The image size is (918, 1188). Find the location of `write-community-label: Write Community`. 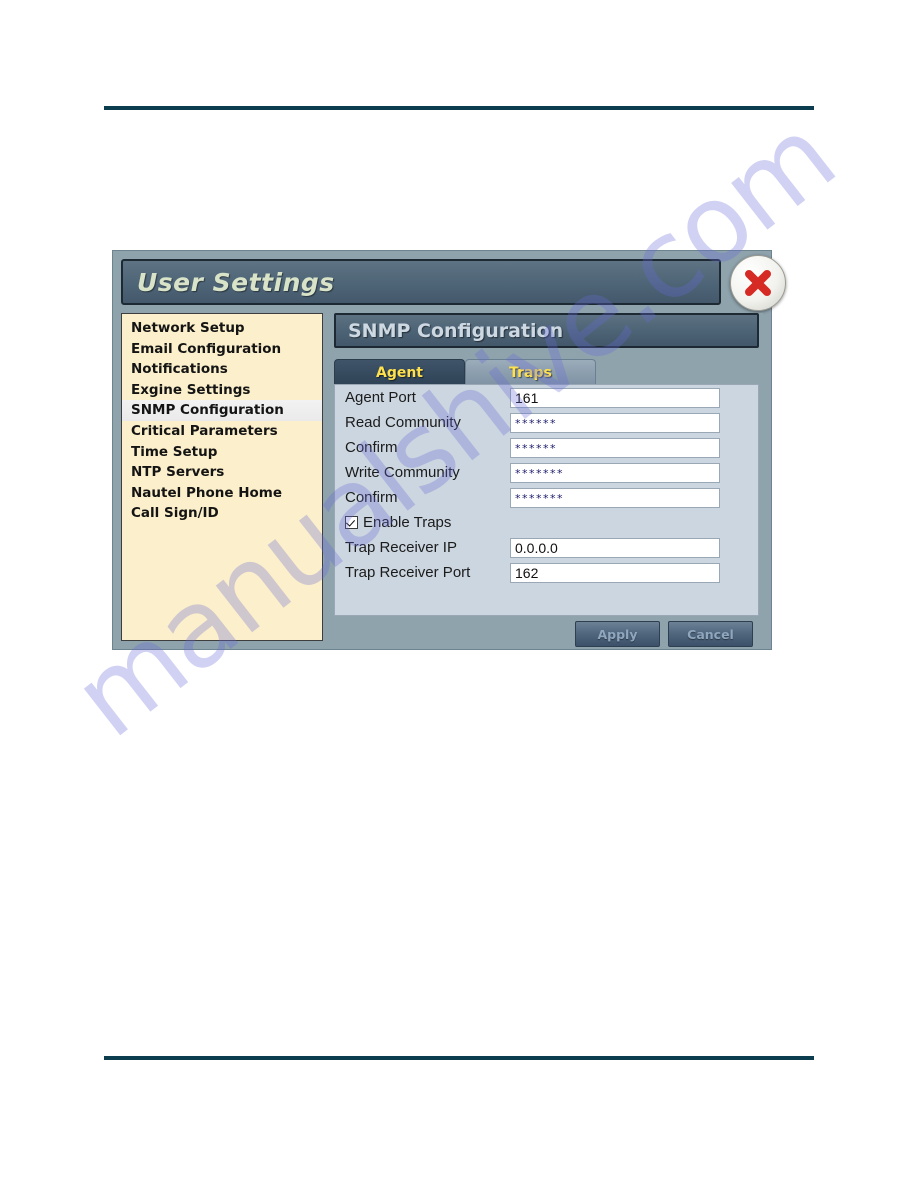

write-community-label: Write Community is located at coordinates (402, 472).